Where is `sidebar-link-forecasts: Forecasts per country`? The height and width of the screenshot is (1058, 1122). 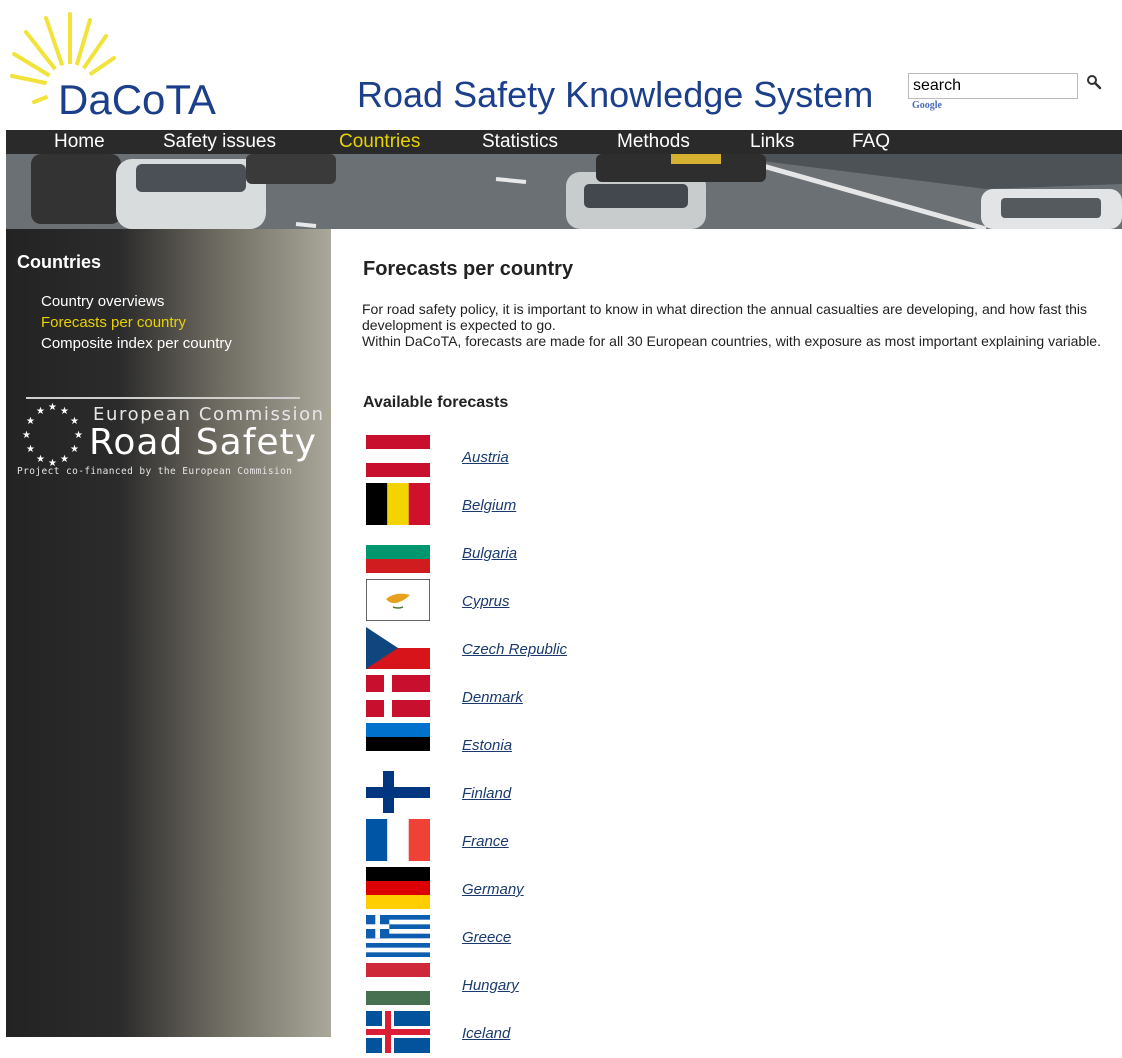
sidebar-link-forecasts: Forecasts per country is located at coordinates (113, 322).